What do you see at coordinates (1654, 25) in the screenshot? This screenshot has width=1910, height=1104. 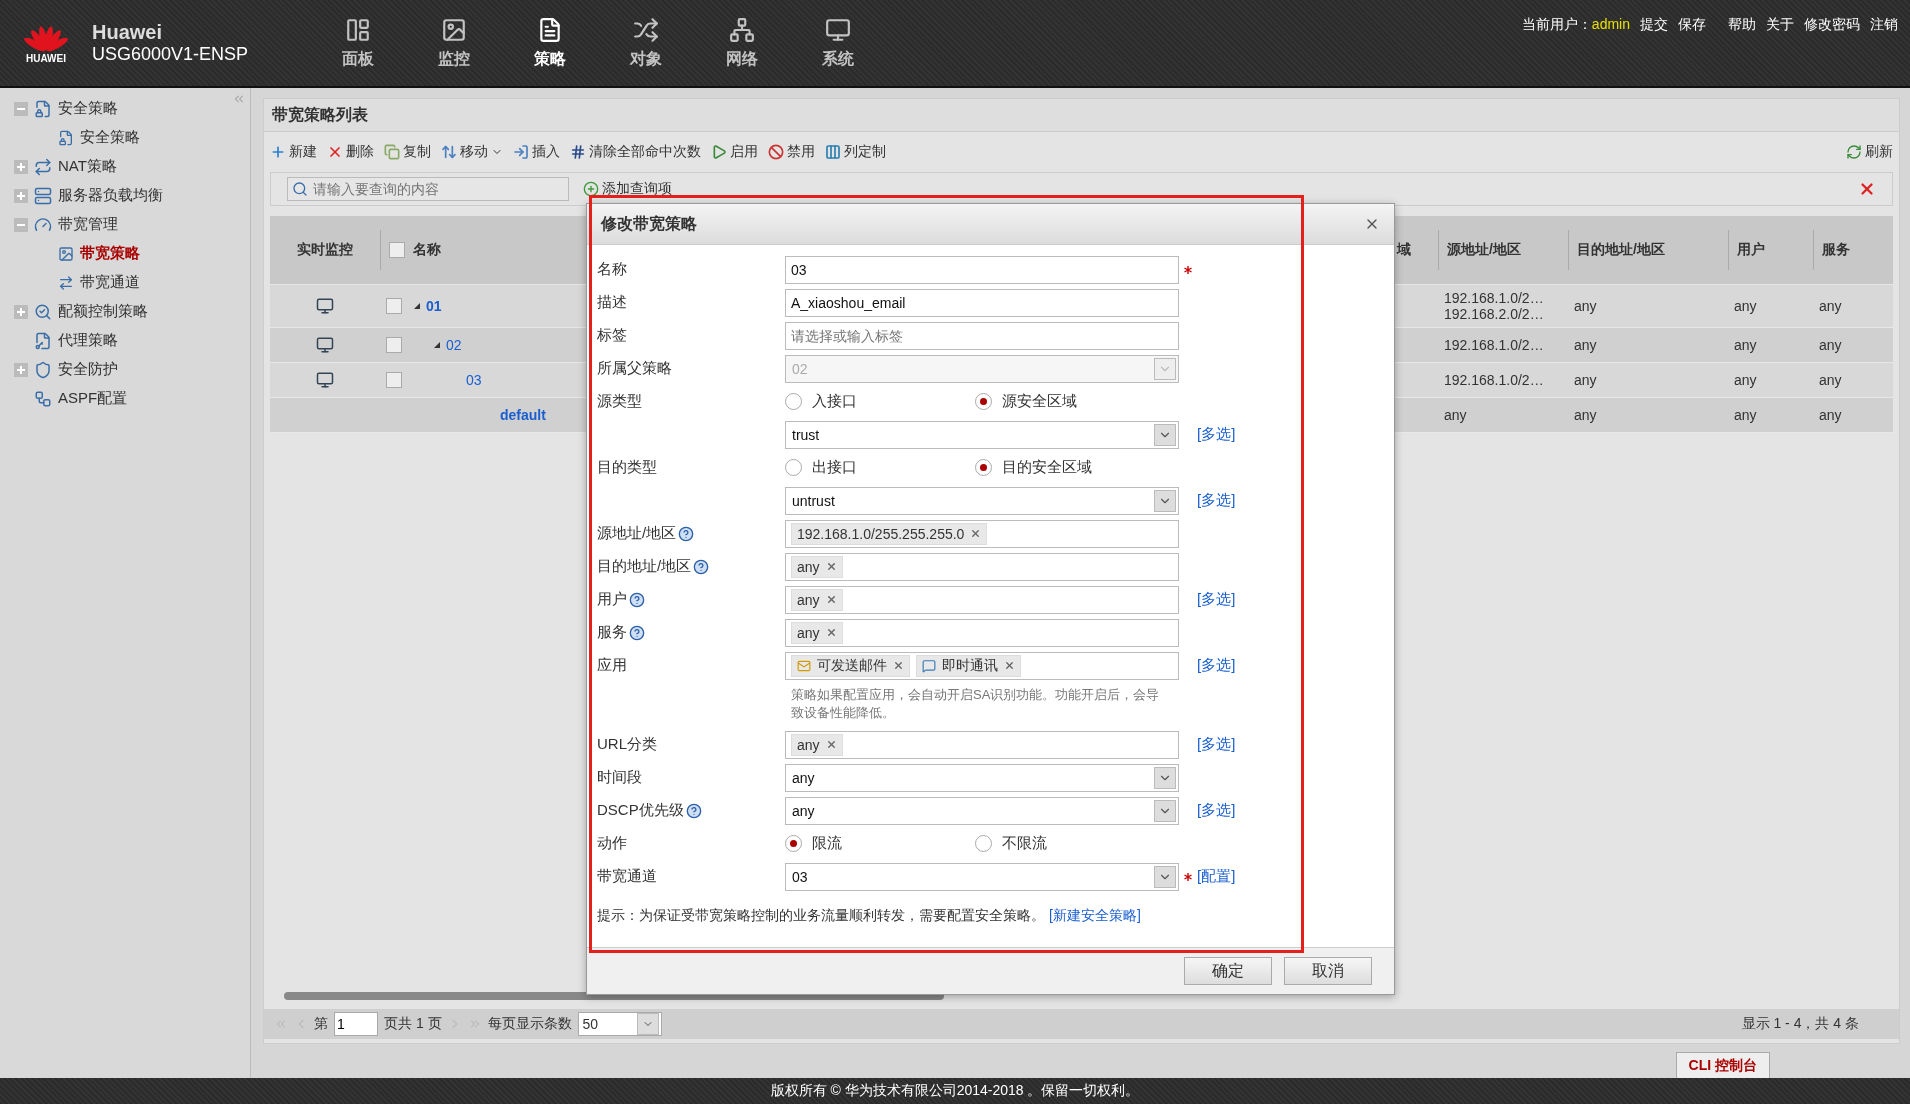 I see `header-link: 提交` at bounding box center [1654, 25].